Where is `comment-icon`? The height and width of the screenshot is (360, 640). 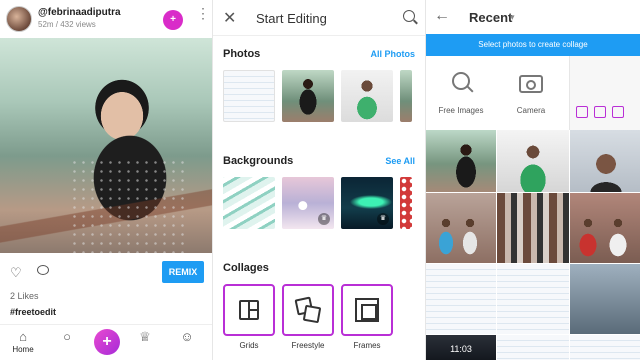 comment-icon is located at coordinates (43, 270).